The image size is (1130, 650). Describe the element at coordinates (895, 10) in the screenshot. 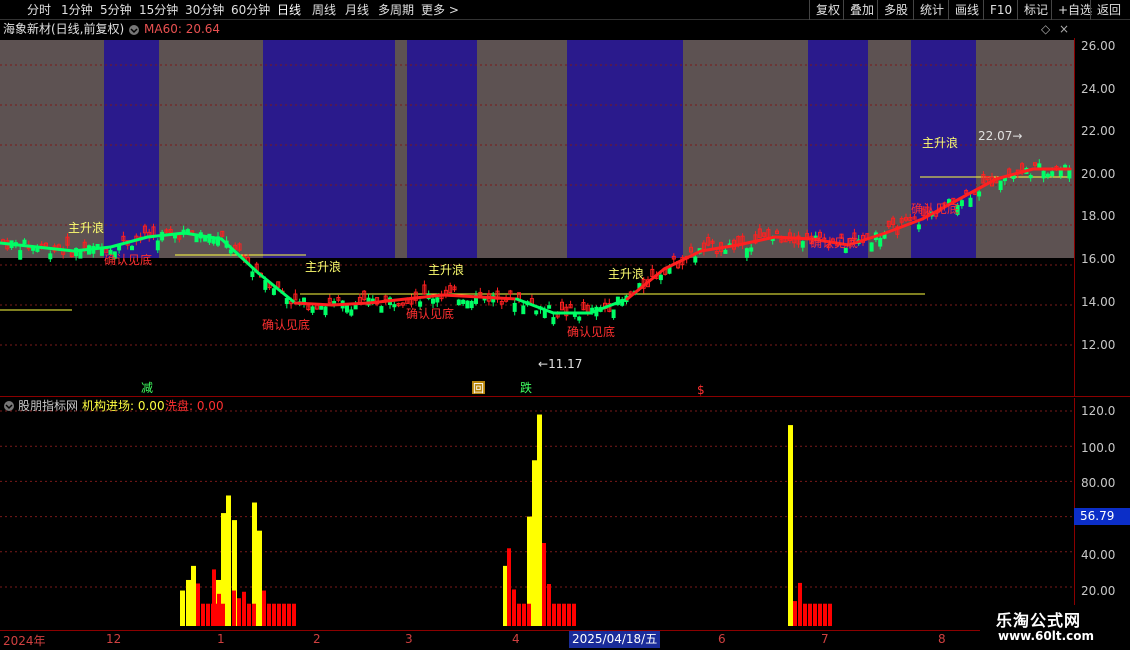

I see `multi-stock-button: 多股` at that location.